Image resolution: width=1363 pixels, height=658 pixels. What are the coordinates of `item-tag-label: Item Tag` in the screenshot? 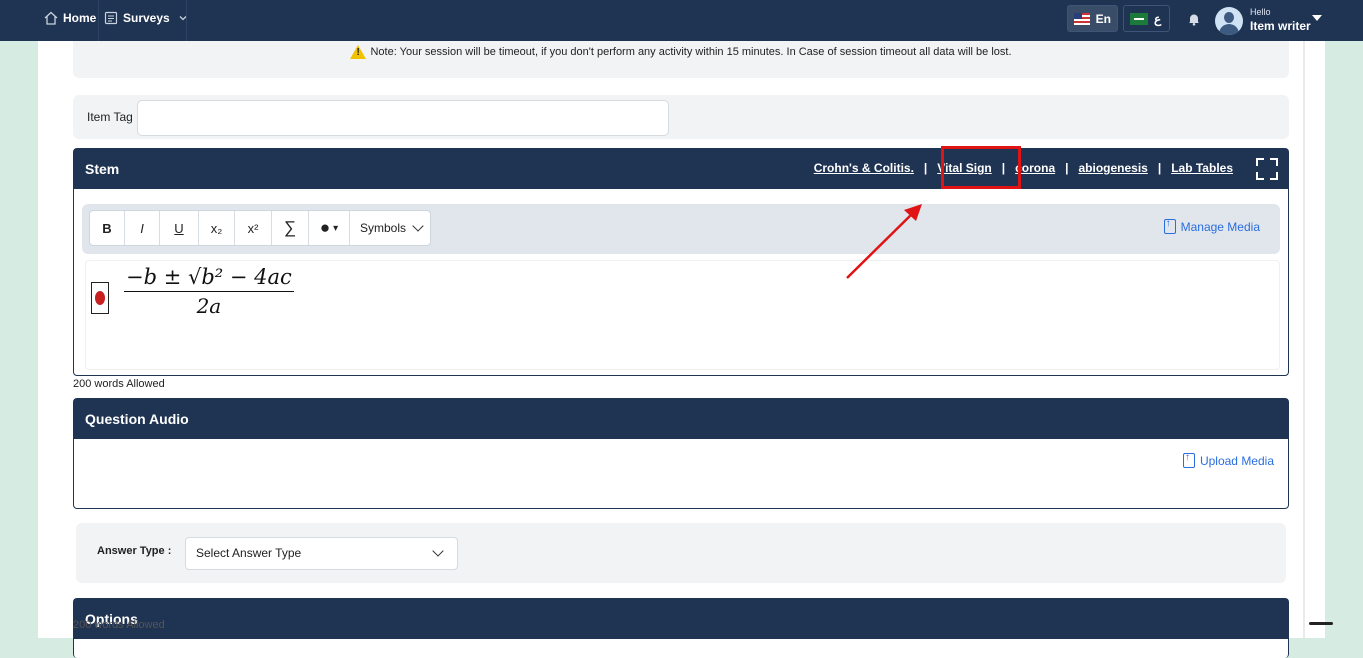 It's located at (110, 117).